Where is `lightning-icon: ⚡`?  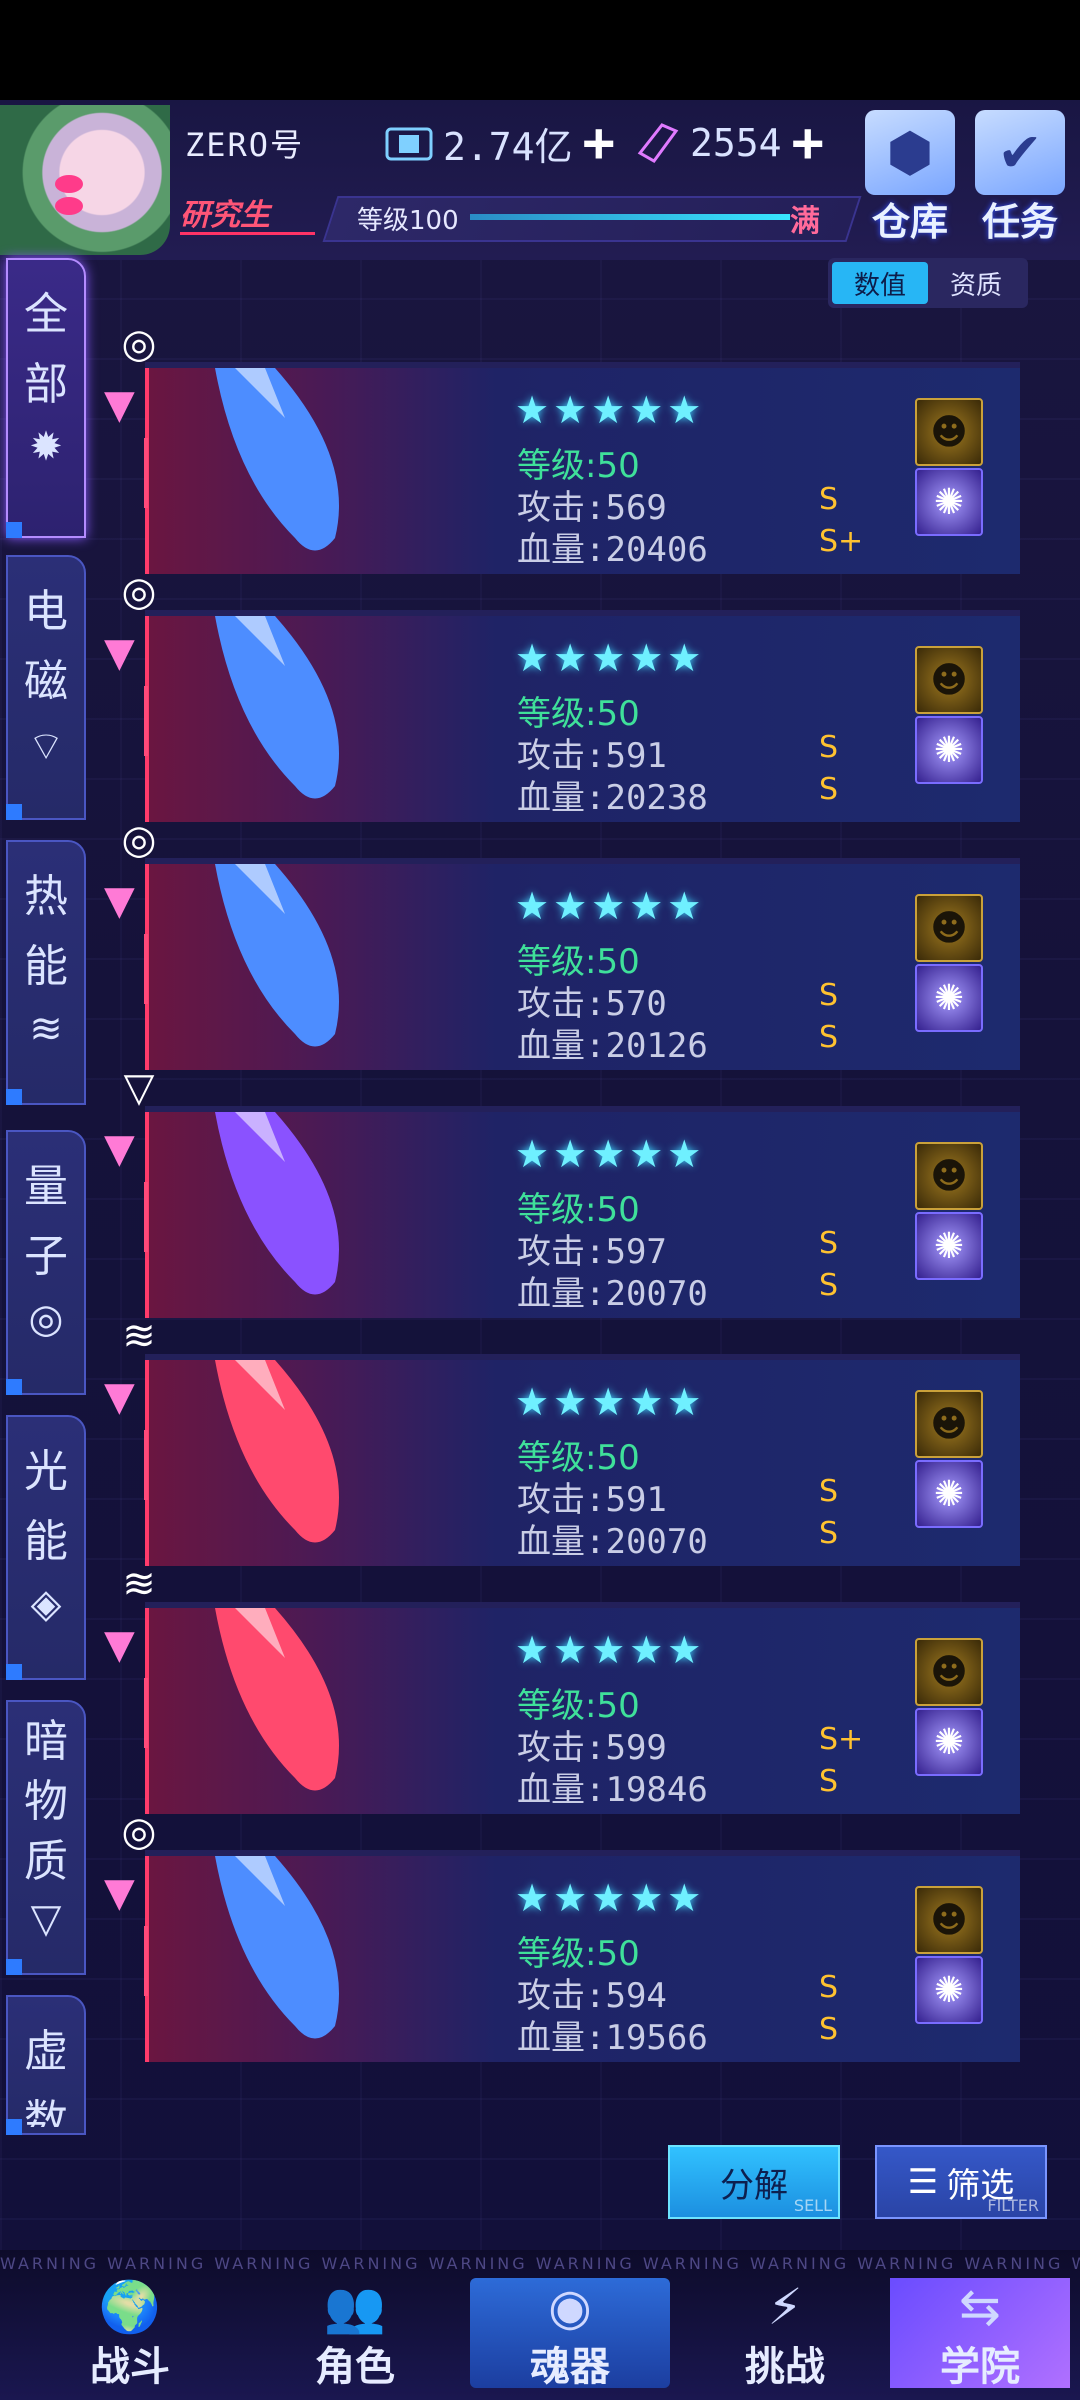
lightning-icon: ⚡ is located at coordinates (785, 2307).